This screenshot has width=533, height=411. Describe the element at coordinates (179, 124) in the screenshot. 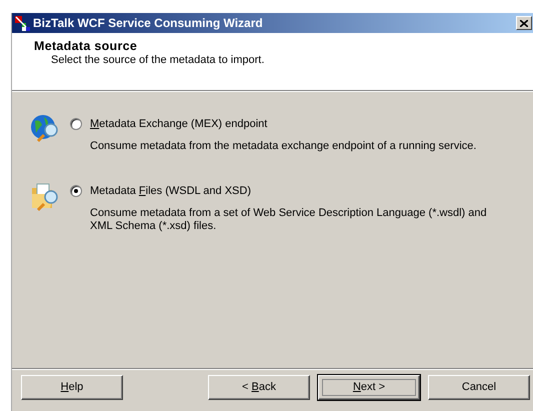

I see `option-label: Metadata Exchange (MEX) endpoint` at that location.